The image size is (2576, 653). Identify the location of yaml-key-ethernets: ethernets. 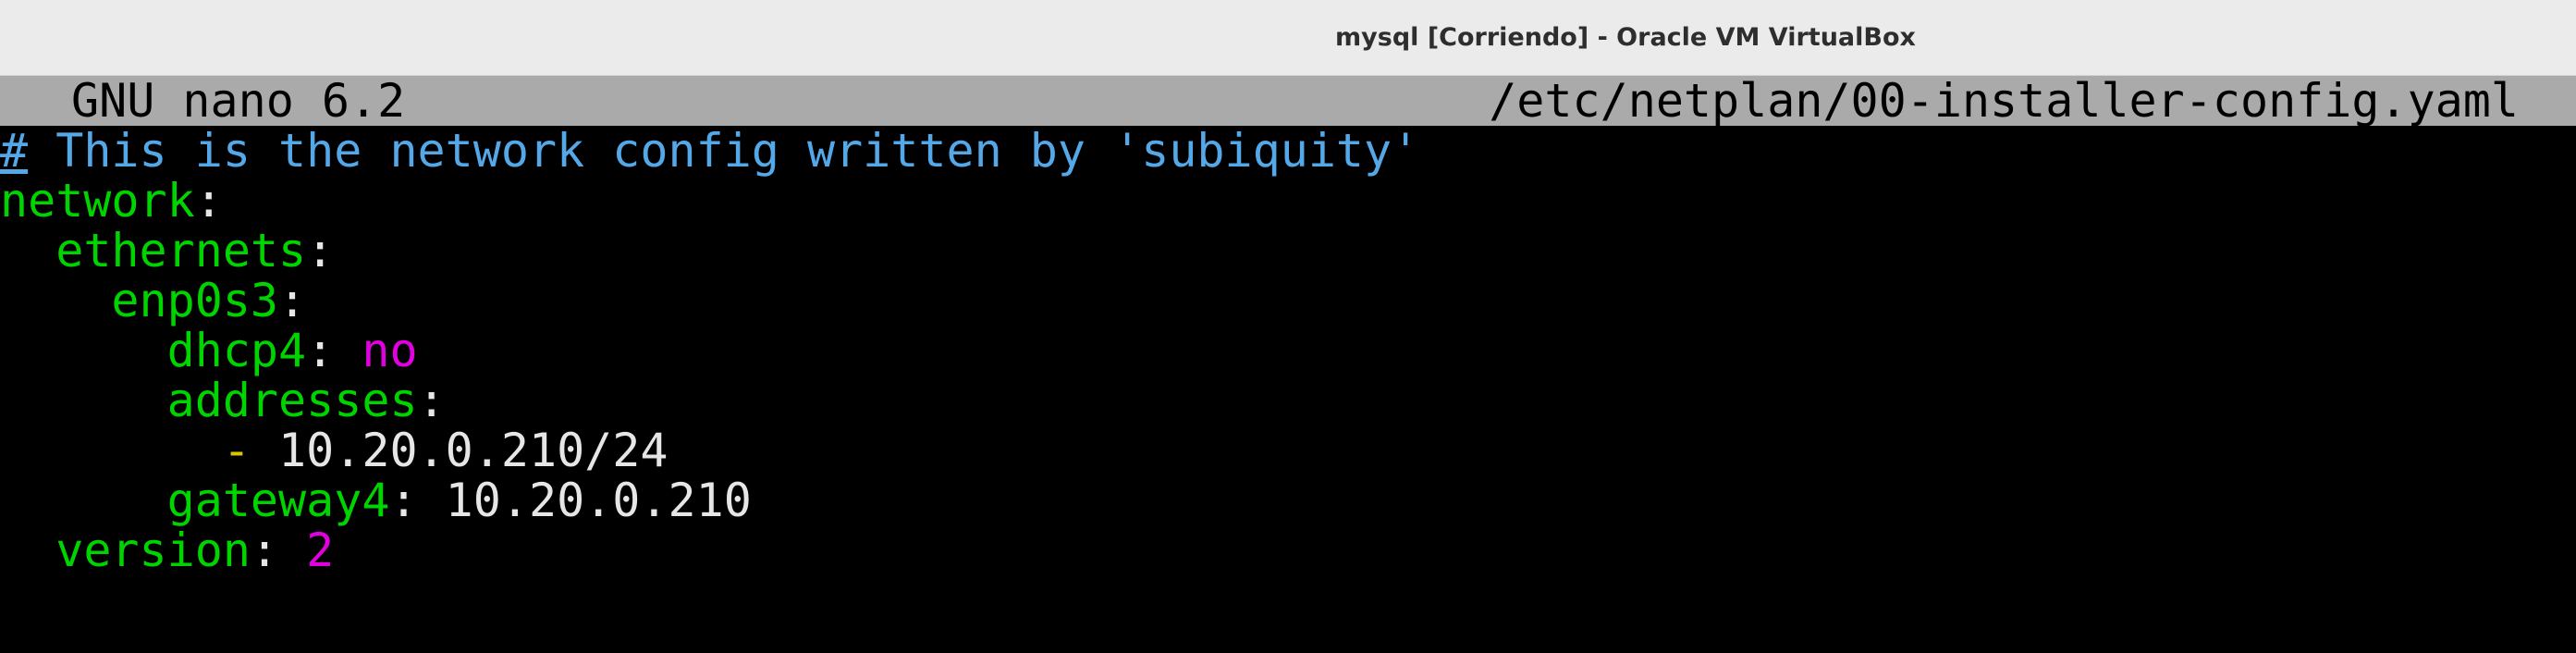
(181, 250).